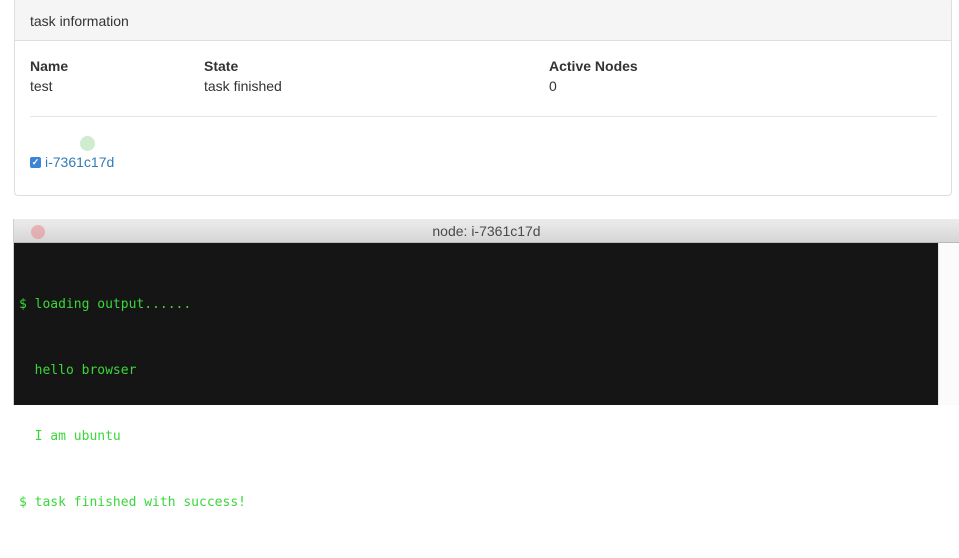  Describe the element at coordinates (41, 86) in the screenshot. I see `name-value: test` at that location.